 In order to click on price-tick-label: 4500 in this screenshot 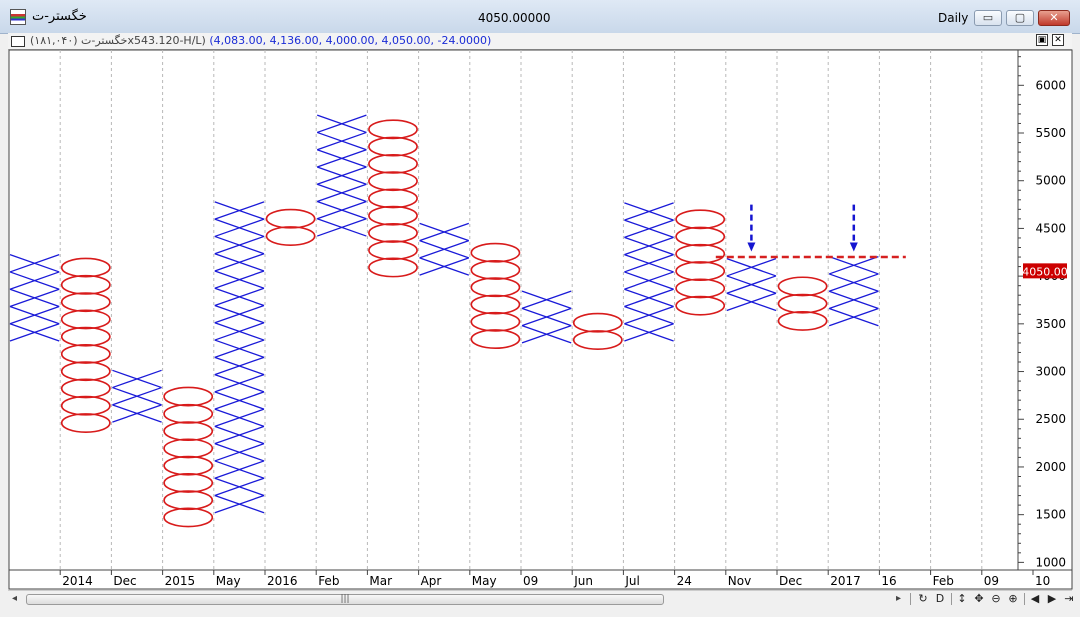, I will do `click(1050, 228)`.